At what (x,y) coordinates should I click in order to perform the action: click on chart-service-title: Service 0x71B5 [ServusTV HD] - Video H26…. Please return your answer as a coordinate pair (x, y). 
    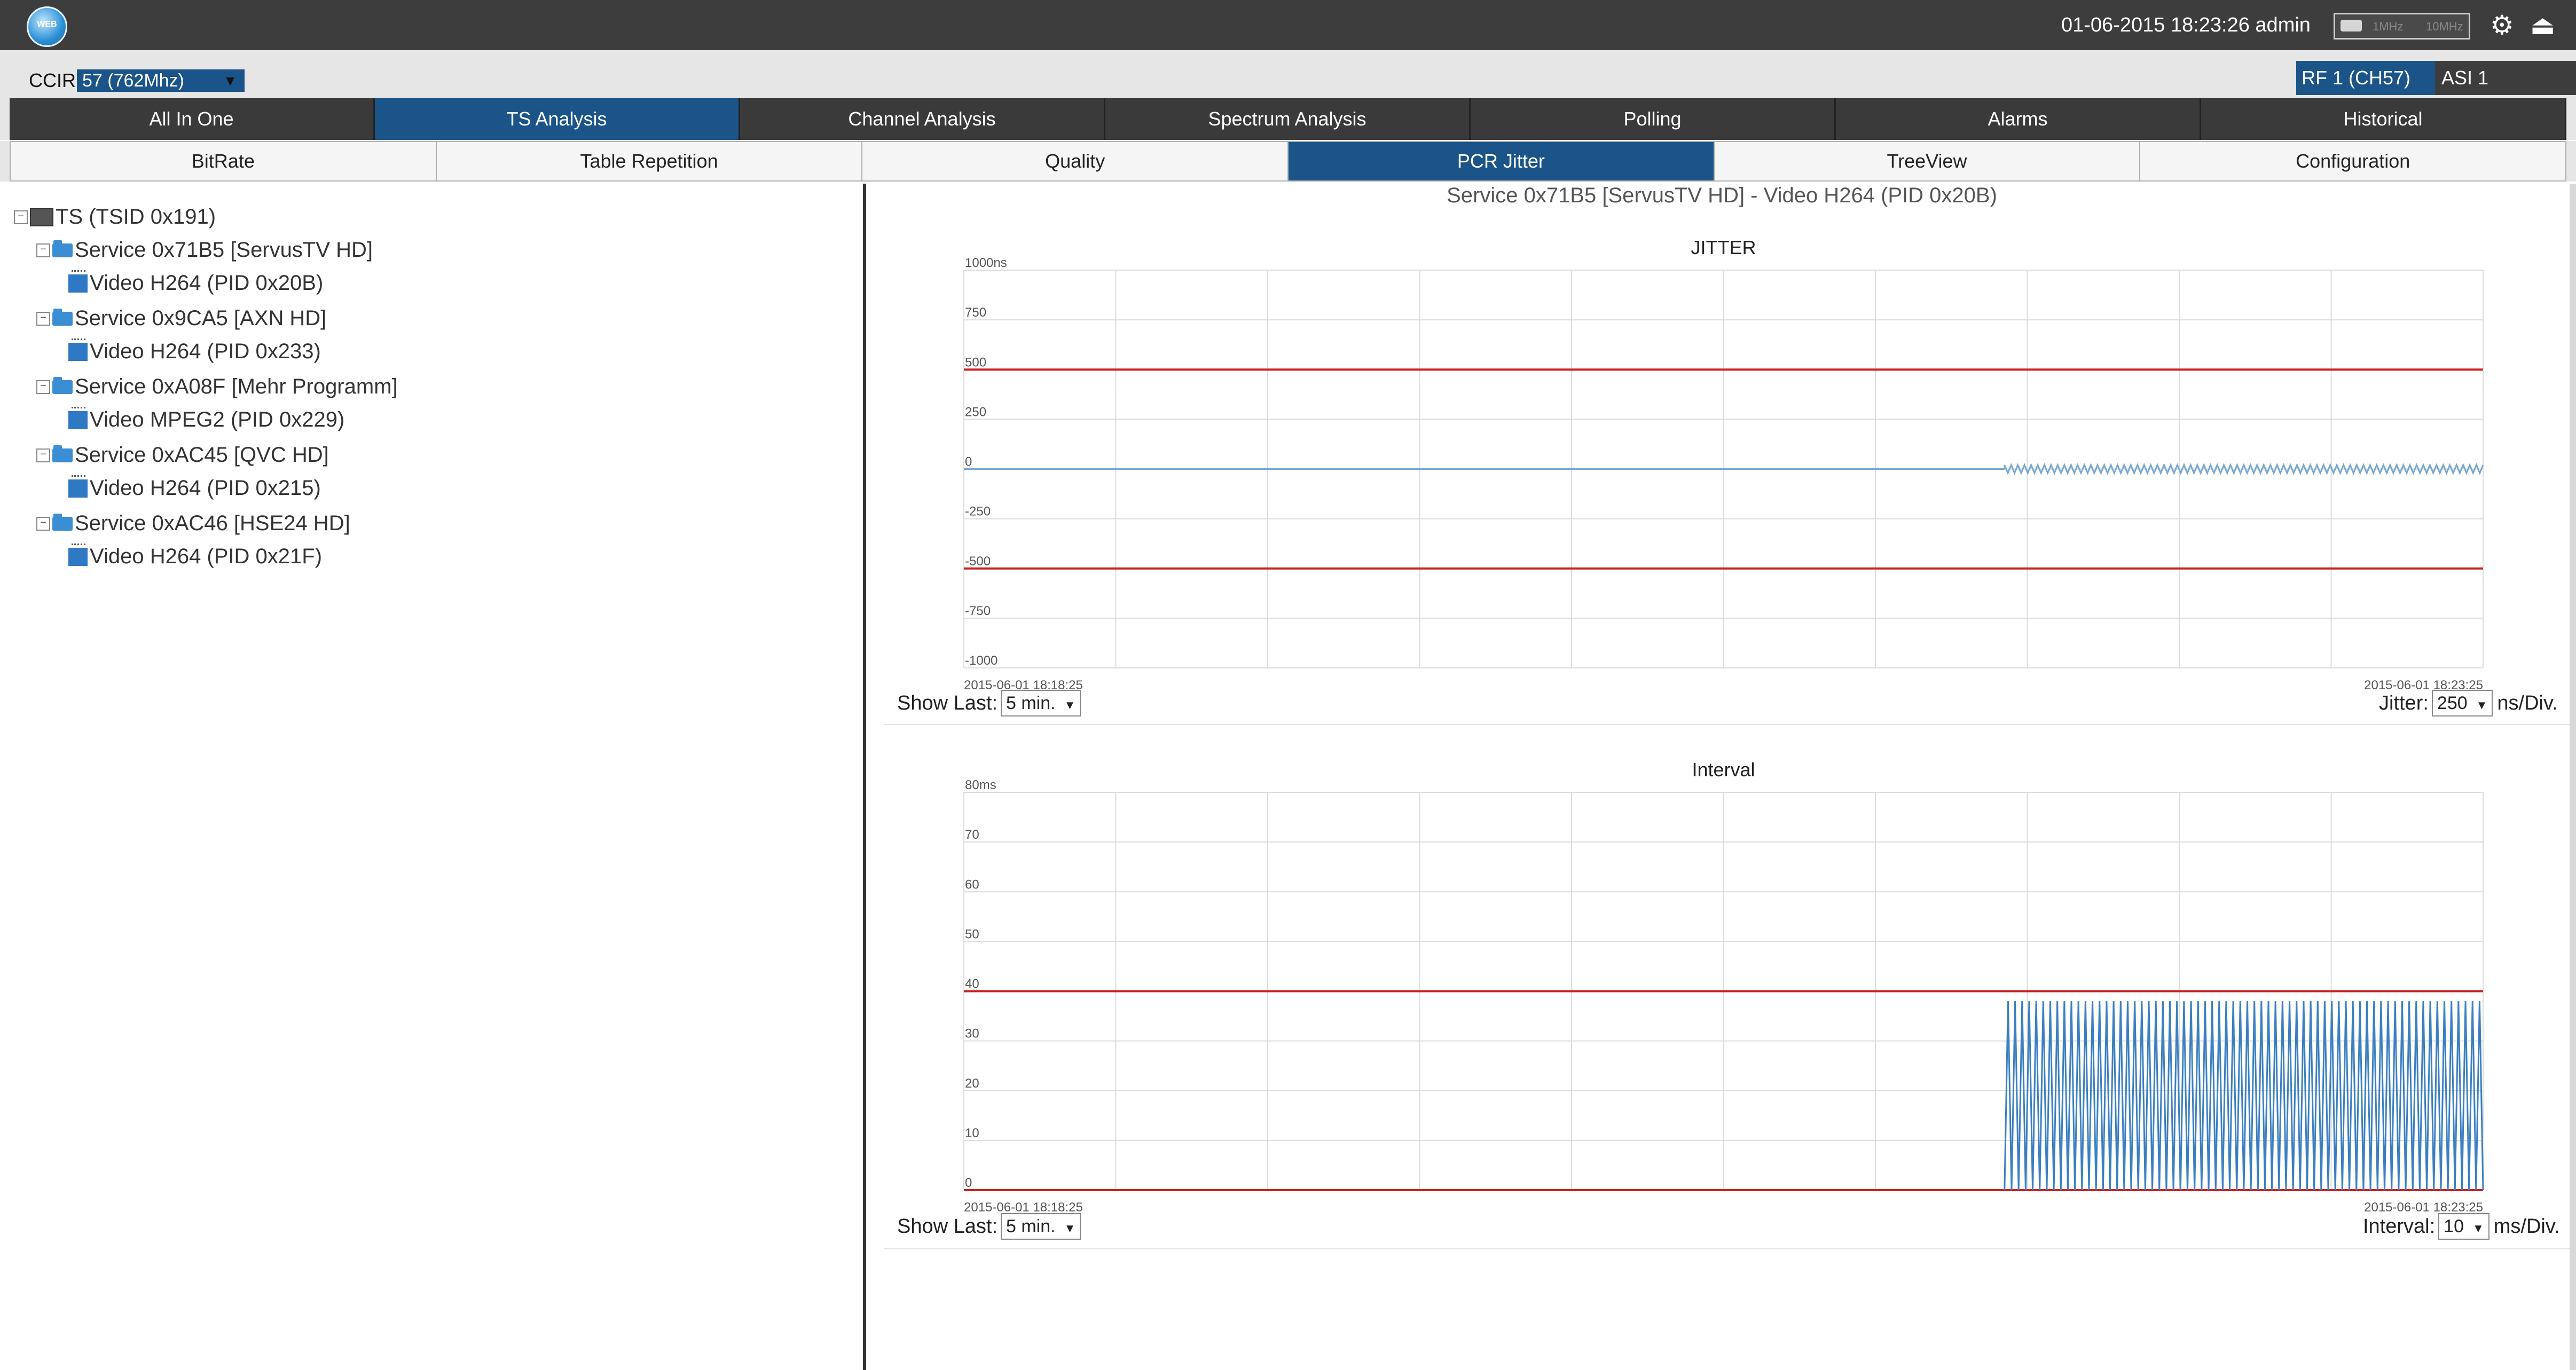
    Looking at the image, I should click on (1722, 195).